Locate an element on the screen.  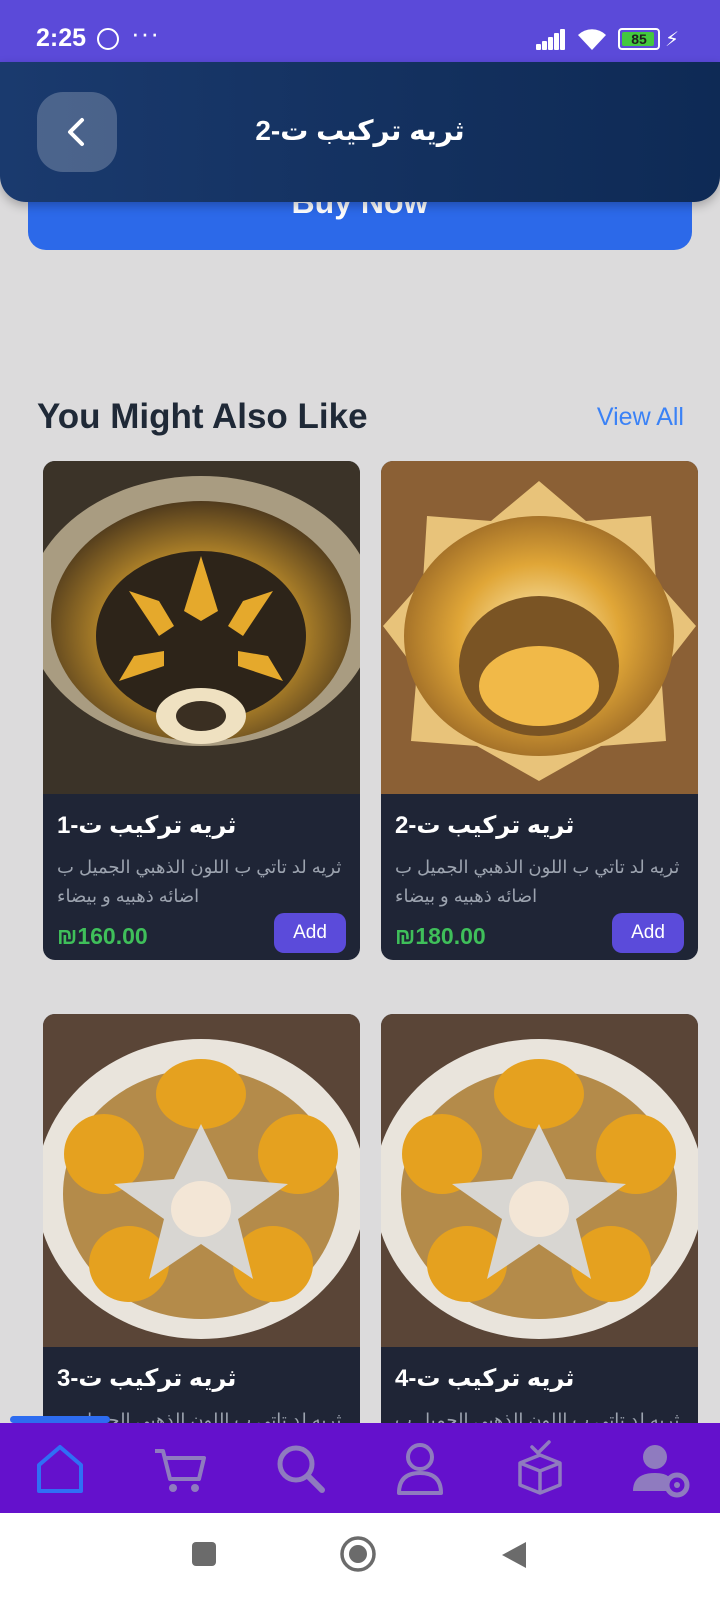
back-button is located at coordinates (77, 132).